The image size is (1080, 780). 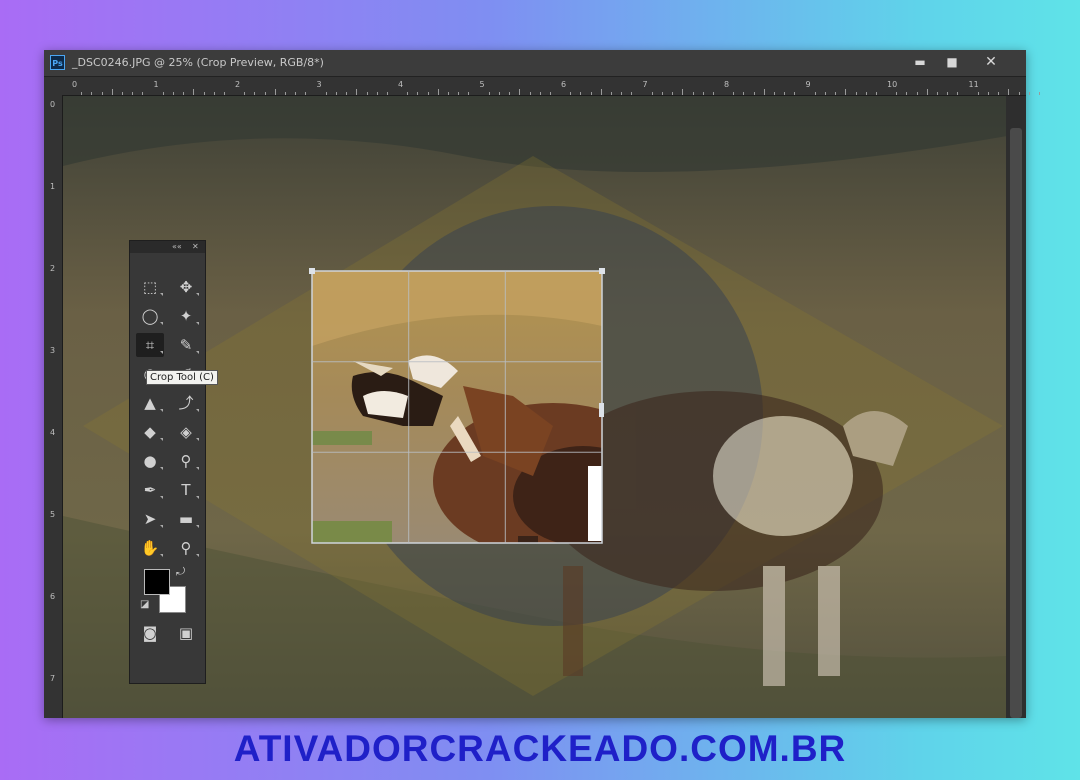 What do you see at coordinates (186, 432) in the screenshot?
I see `paint-bucket-tool-icon: ◈` at bounding box center [186, 432].